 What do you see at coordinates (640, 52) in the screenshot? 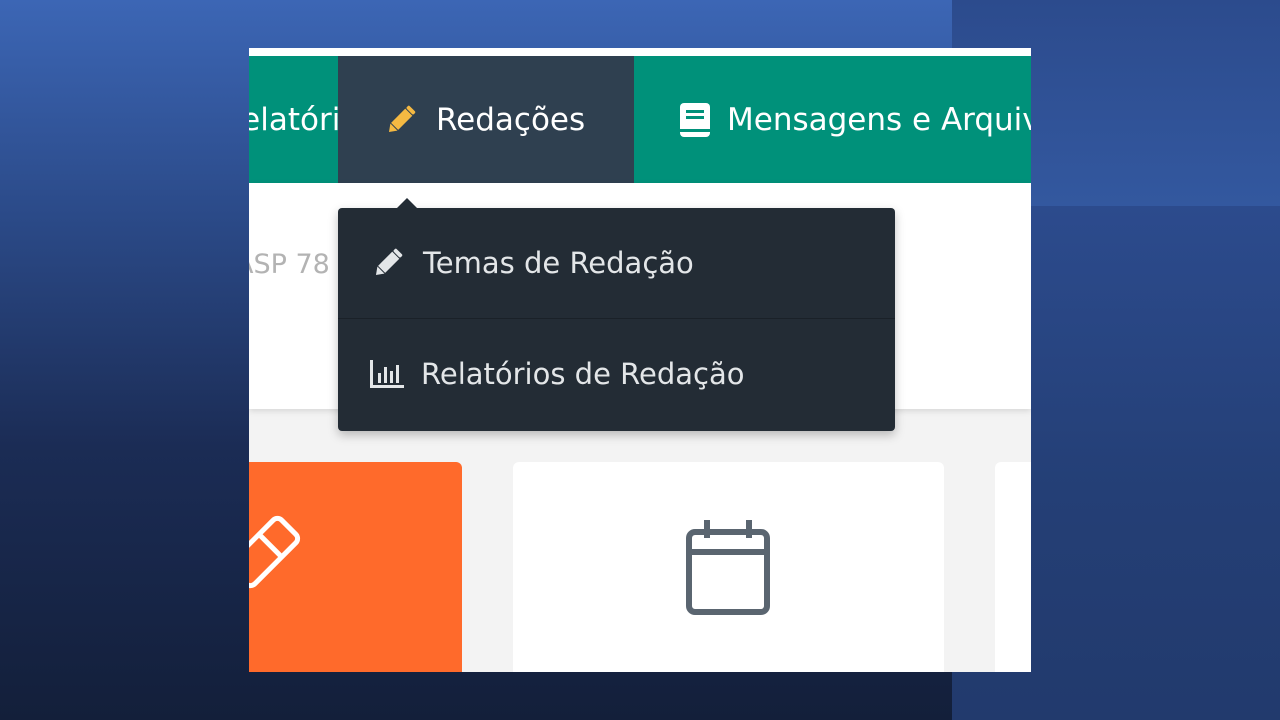
I see `top-strip` at bounding box center [640, 52].